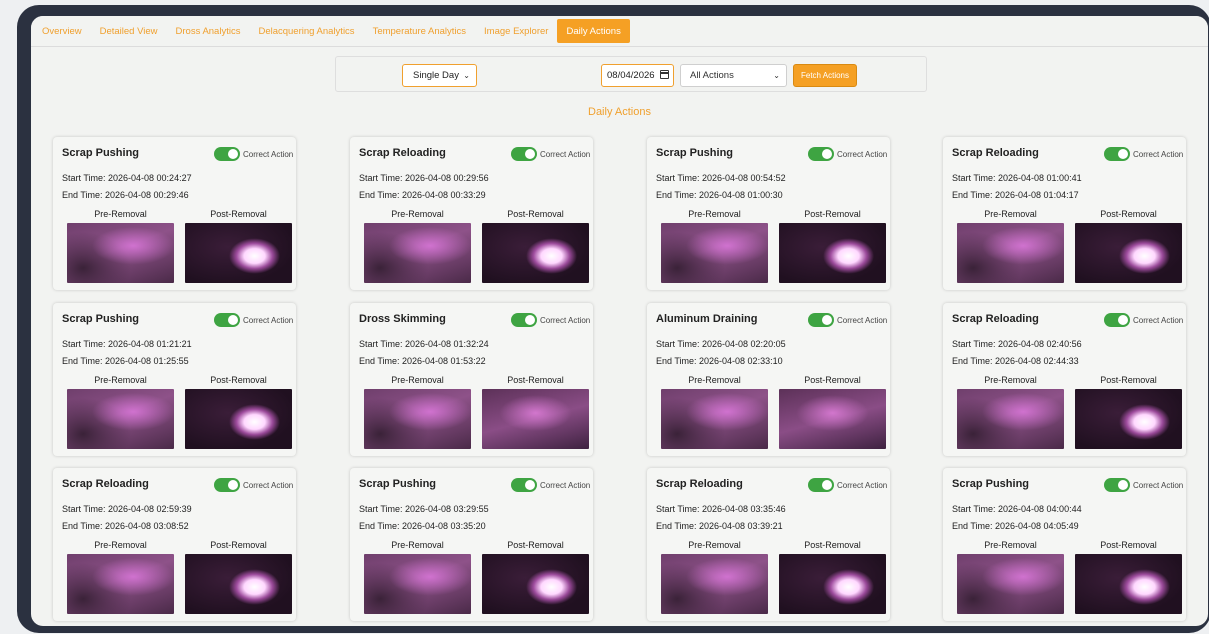  What do you see at coordinates (419, 31) in the screenshot?
I see `tab-temperature-analytics: Temperature Analytics` at bounding box center [419, 31].